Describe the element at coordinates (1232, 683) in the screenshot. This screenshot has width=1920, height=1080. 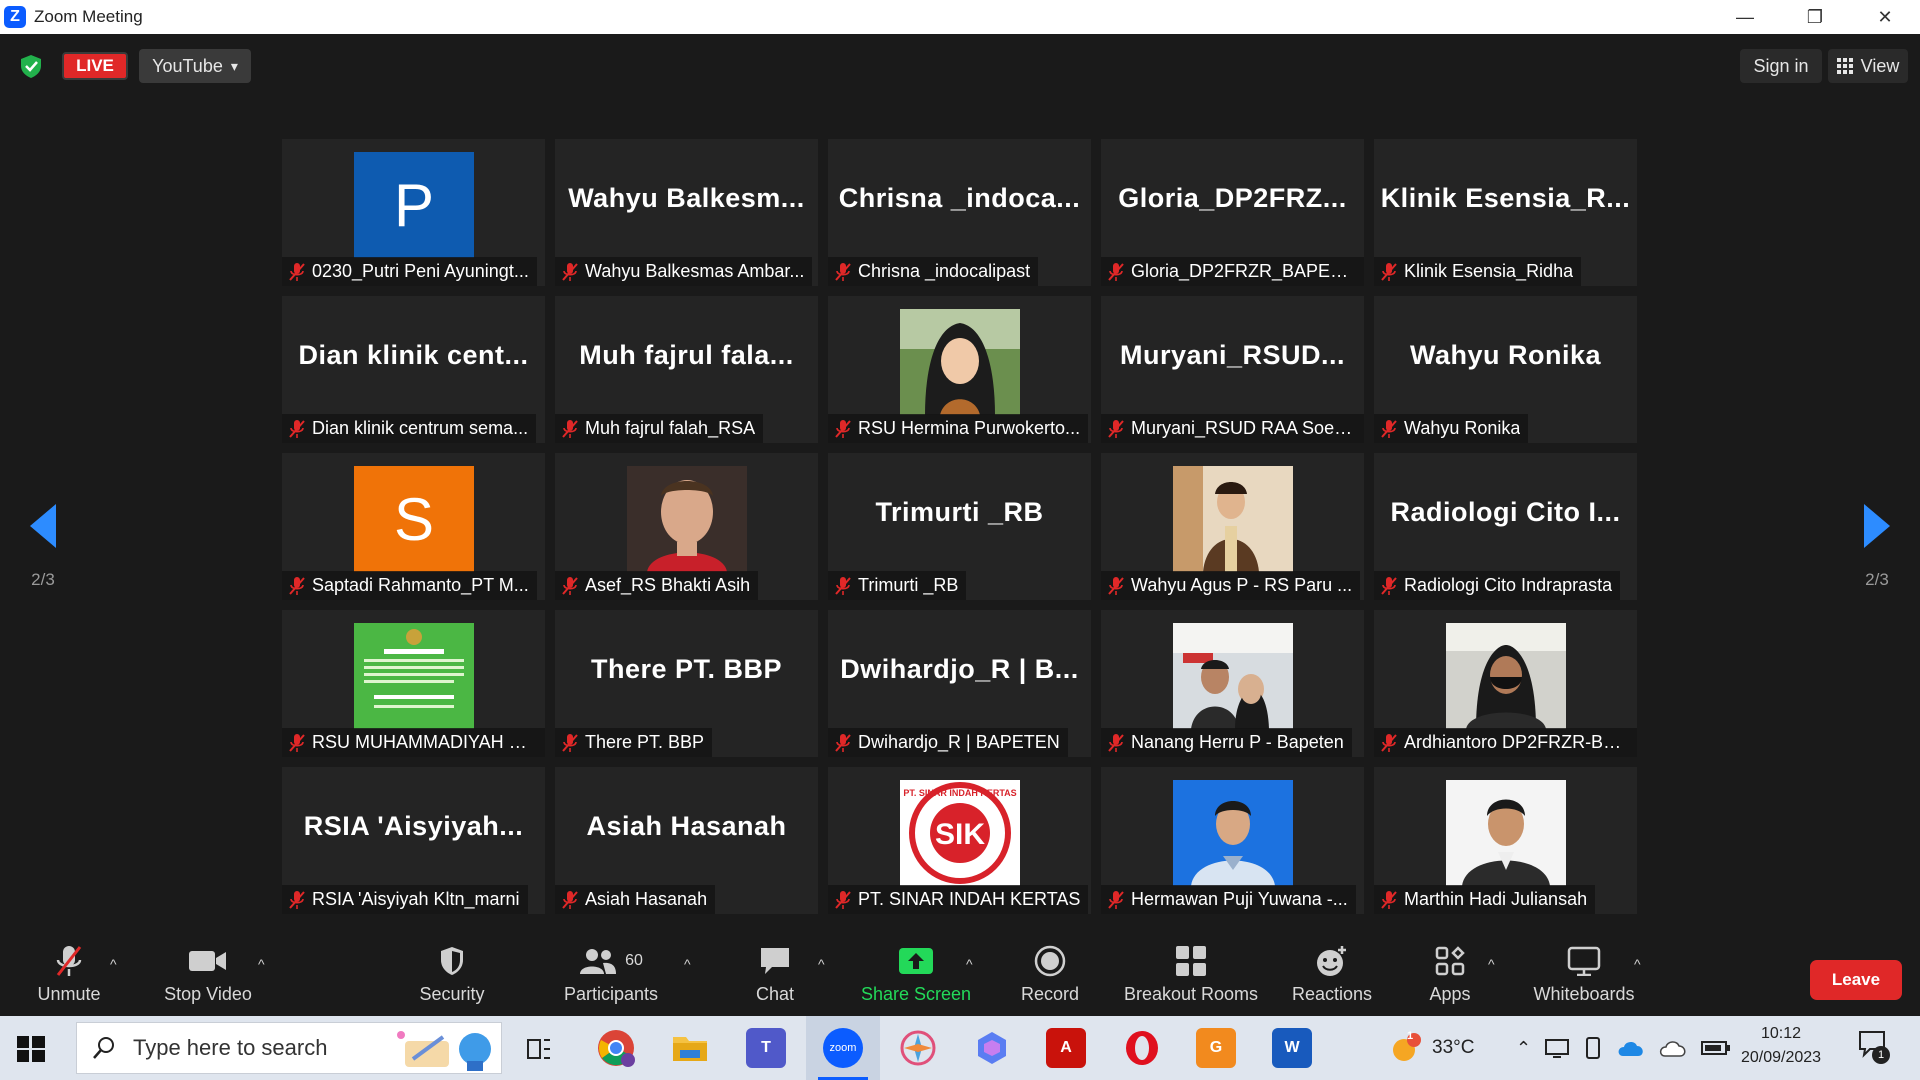
I see `participant-tile: Nanang Herru P - Bapeten` at that location.